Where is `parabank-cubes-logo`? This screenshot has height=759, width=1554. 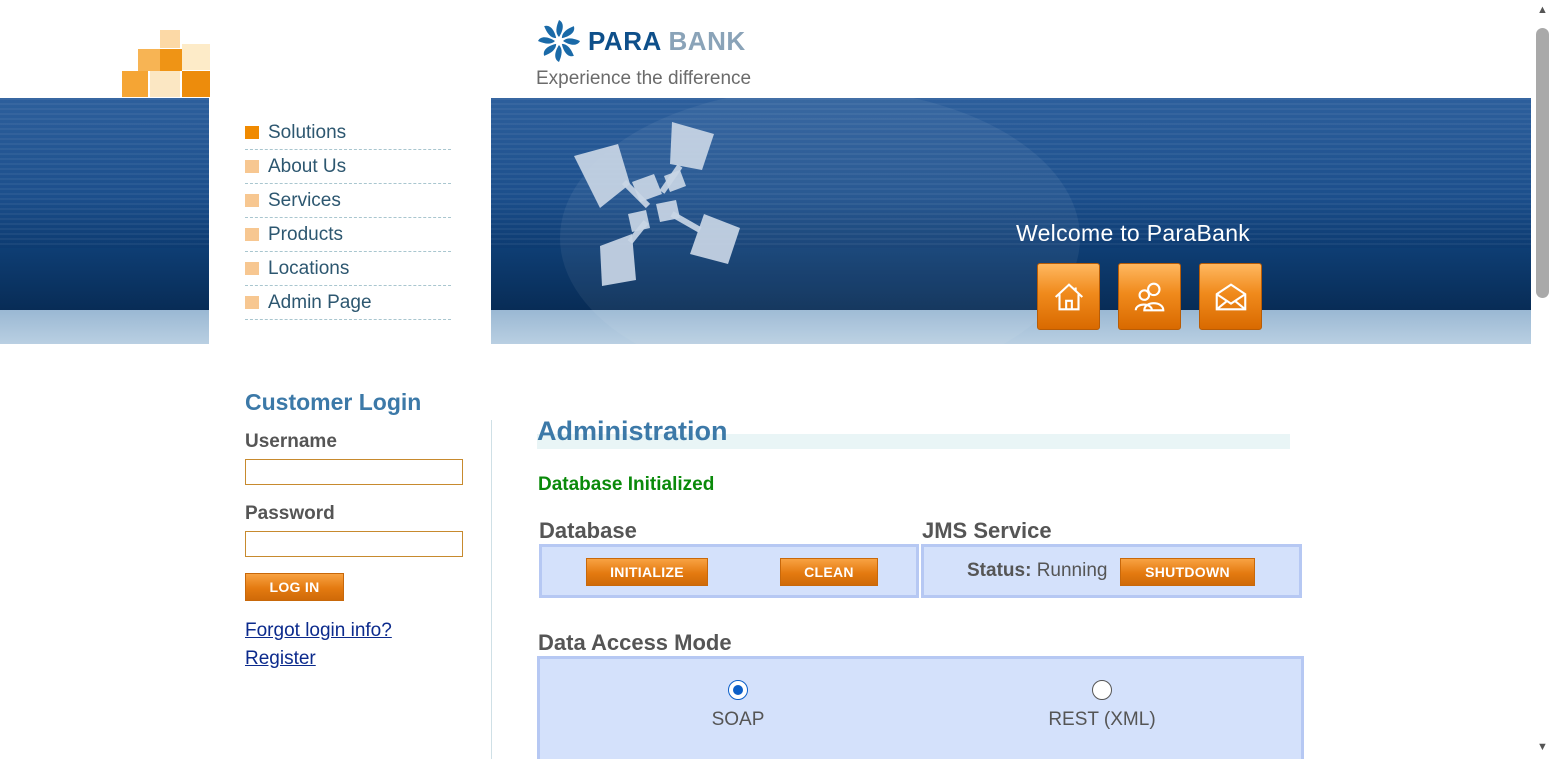 parabank-cubes-logo is located at coordinates (160, 63).